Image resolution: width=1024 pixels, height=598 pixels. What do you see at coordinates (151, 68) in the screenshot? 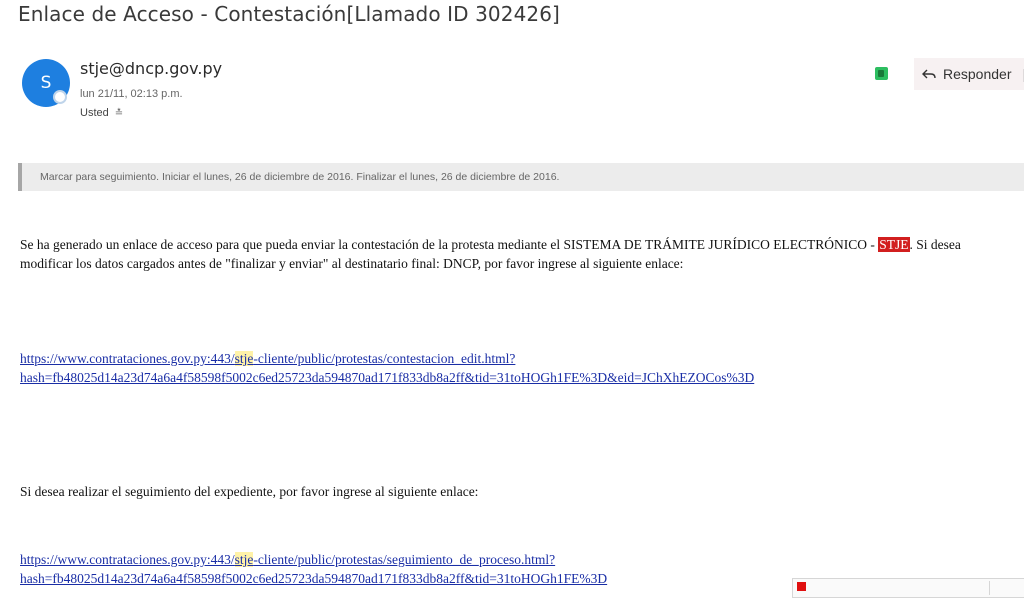
I see `sender-address: stje@dncp.gov.py` at bounding box center [151, 68].